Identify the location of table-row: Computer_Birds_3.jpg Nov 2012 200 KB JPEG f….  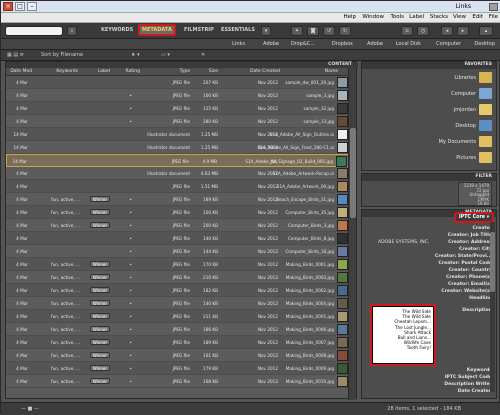
(178, 225).